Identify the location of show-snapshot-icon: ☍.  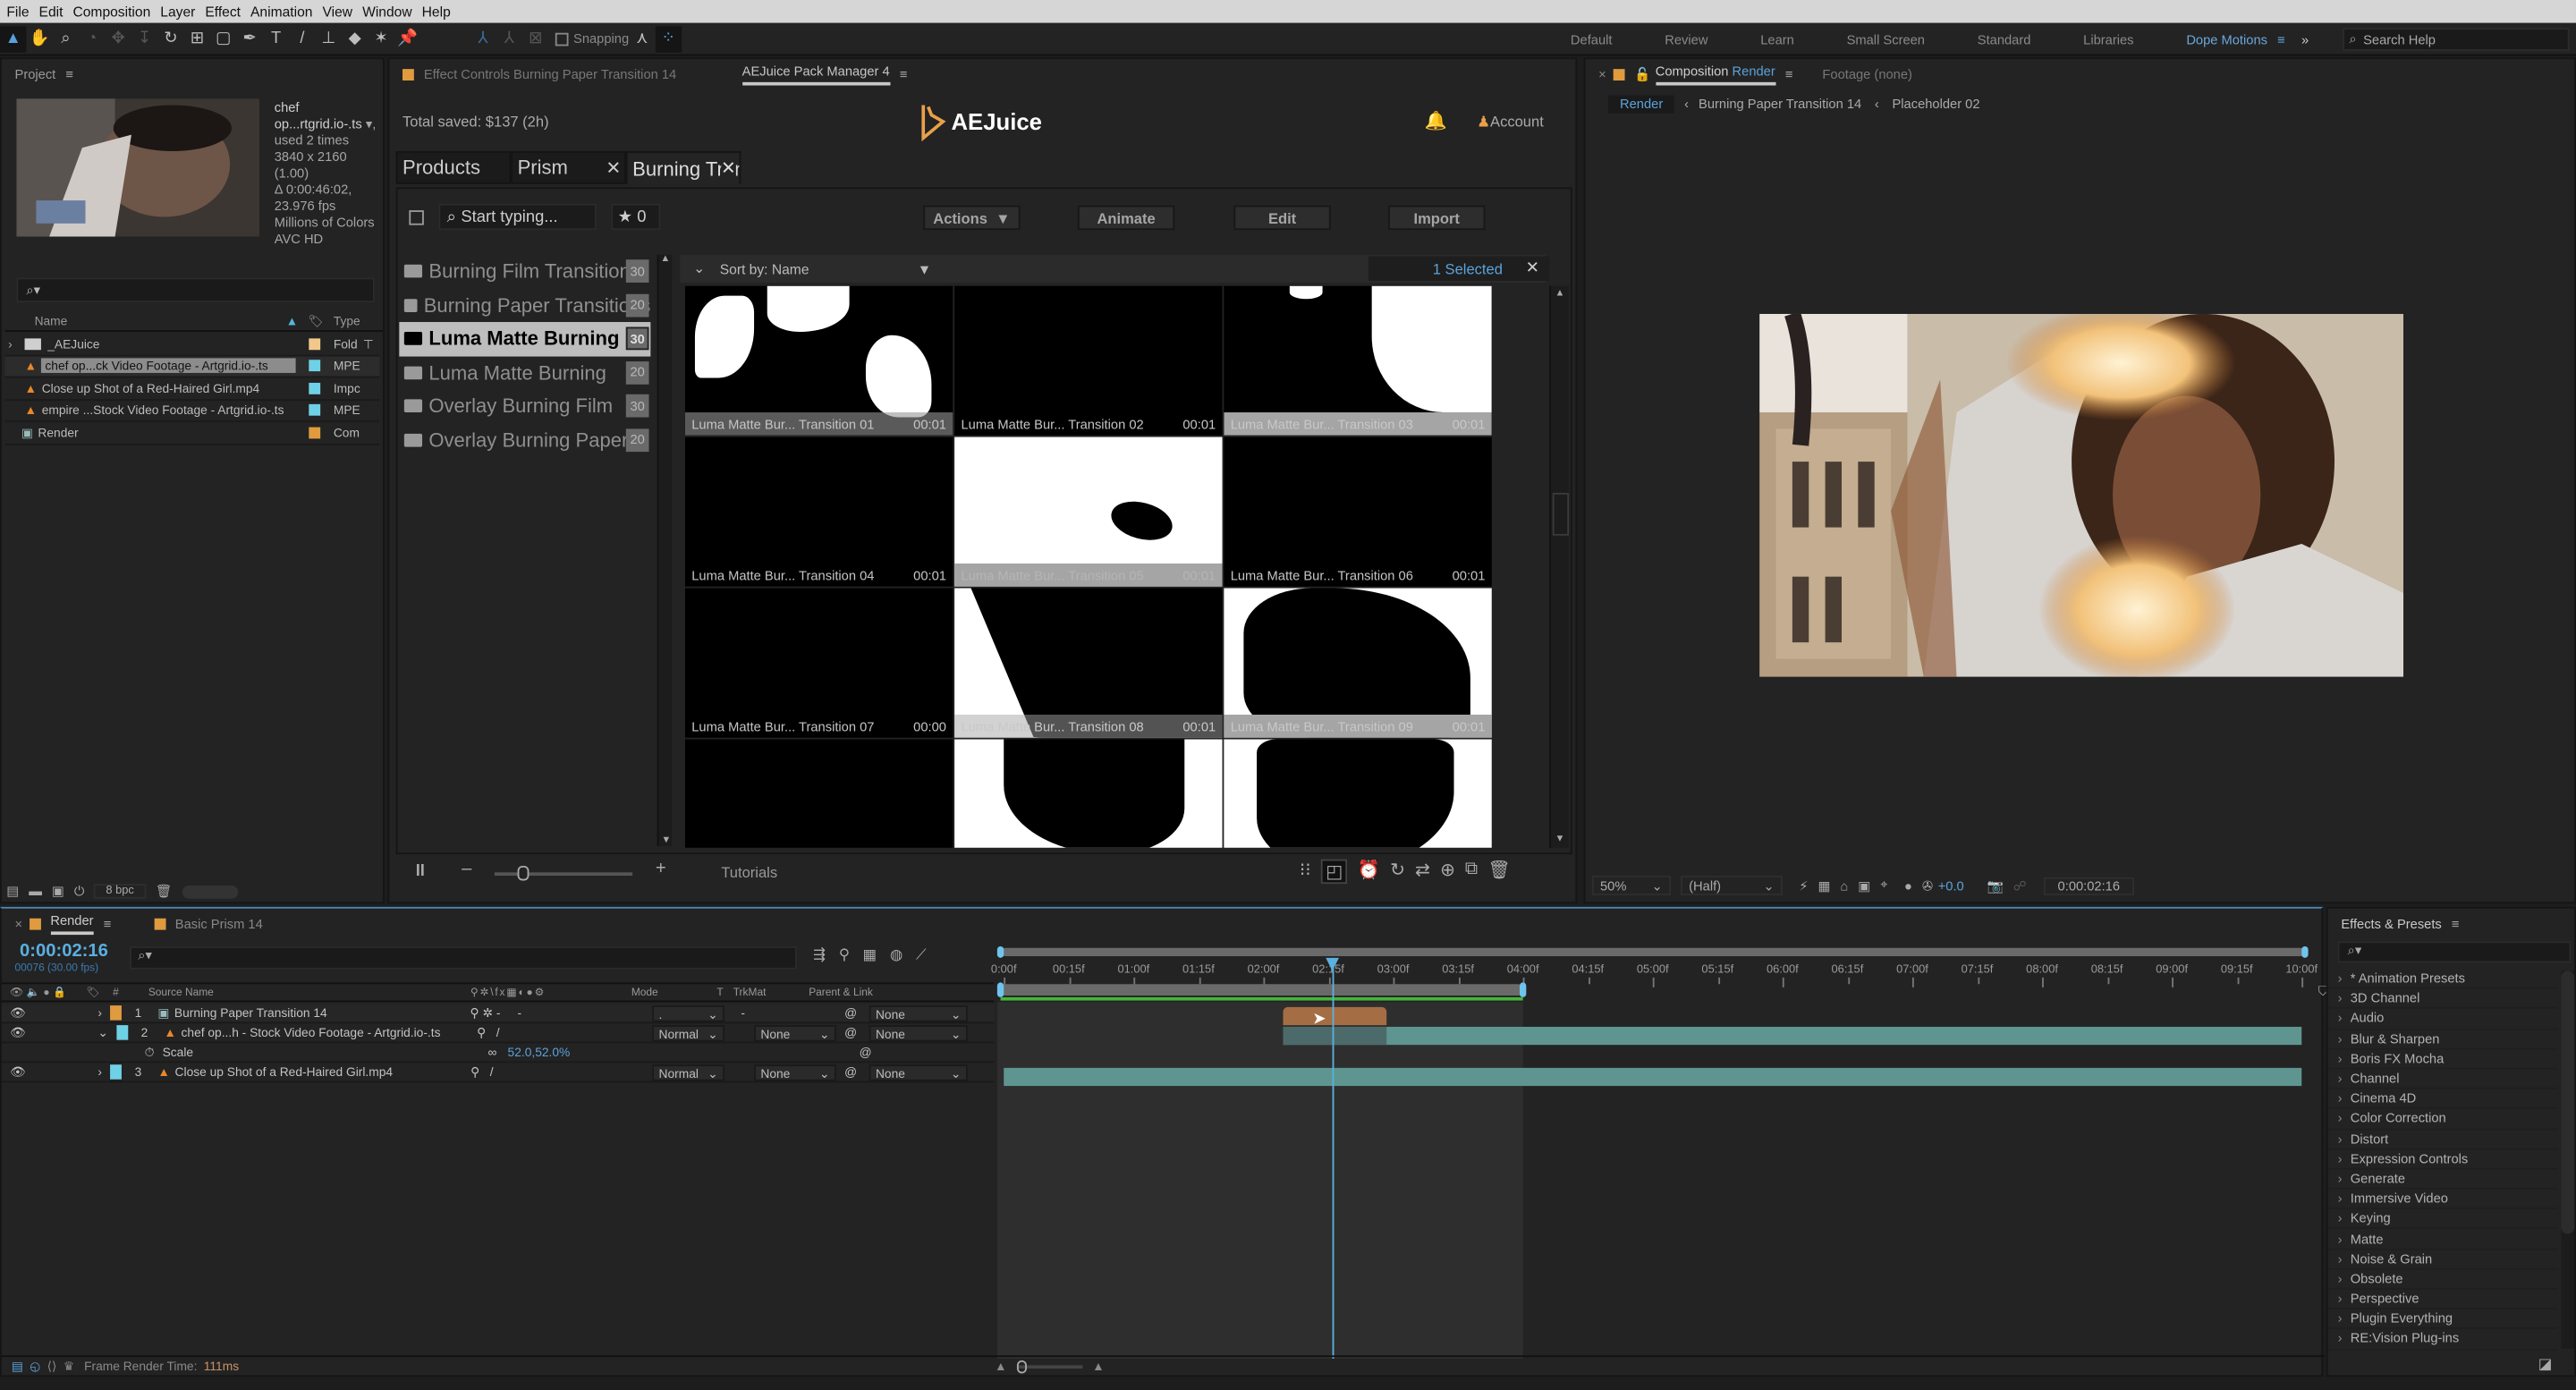
(2020, 886).